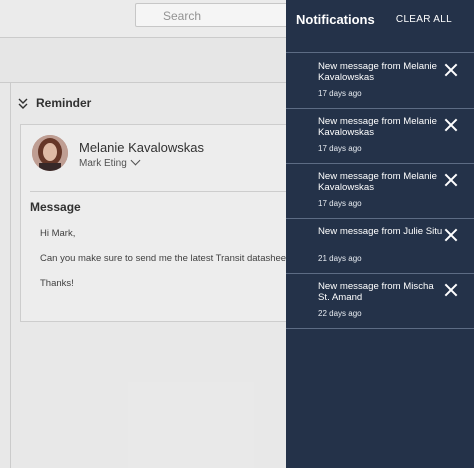 This screenshot has height=468, width=474. I want to click on notification-text: New message from Mischa St. Amand, so click(376, 292).